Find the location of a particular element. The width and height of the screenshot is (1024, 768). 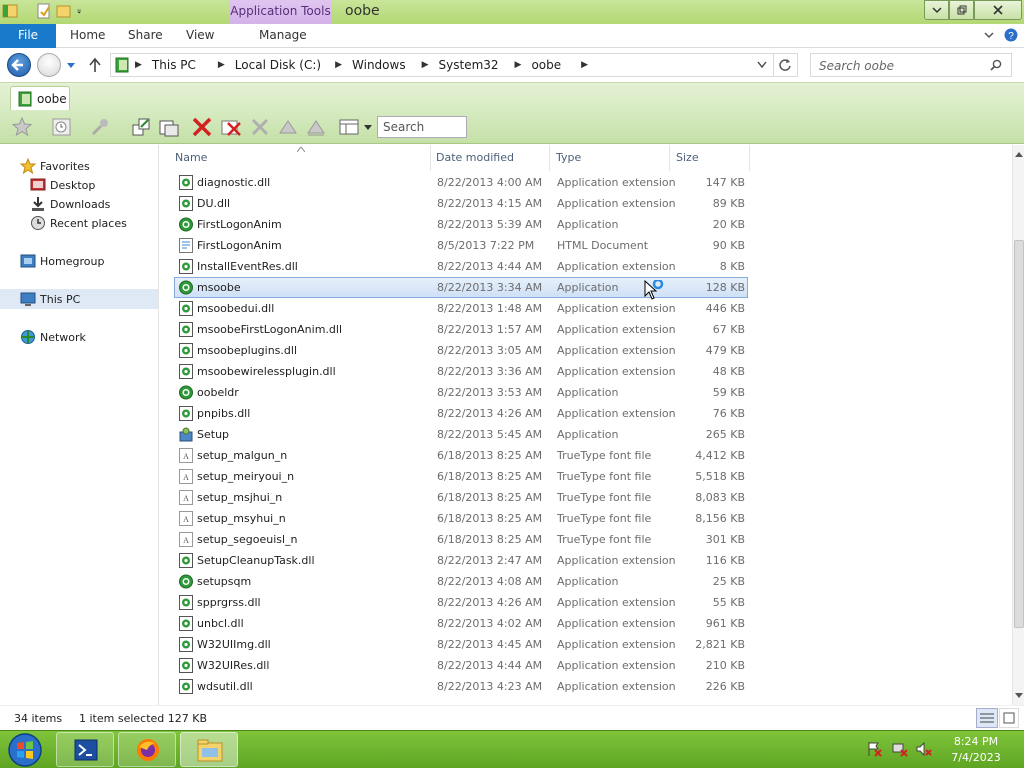

scroll-down-icon is located at coordinates (1019, 696).